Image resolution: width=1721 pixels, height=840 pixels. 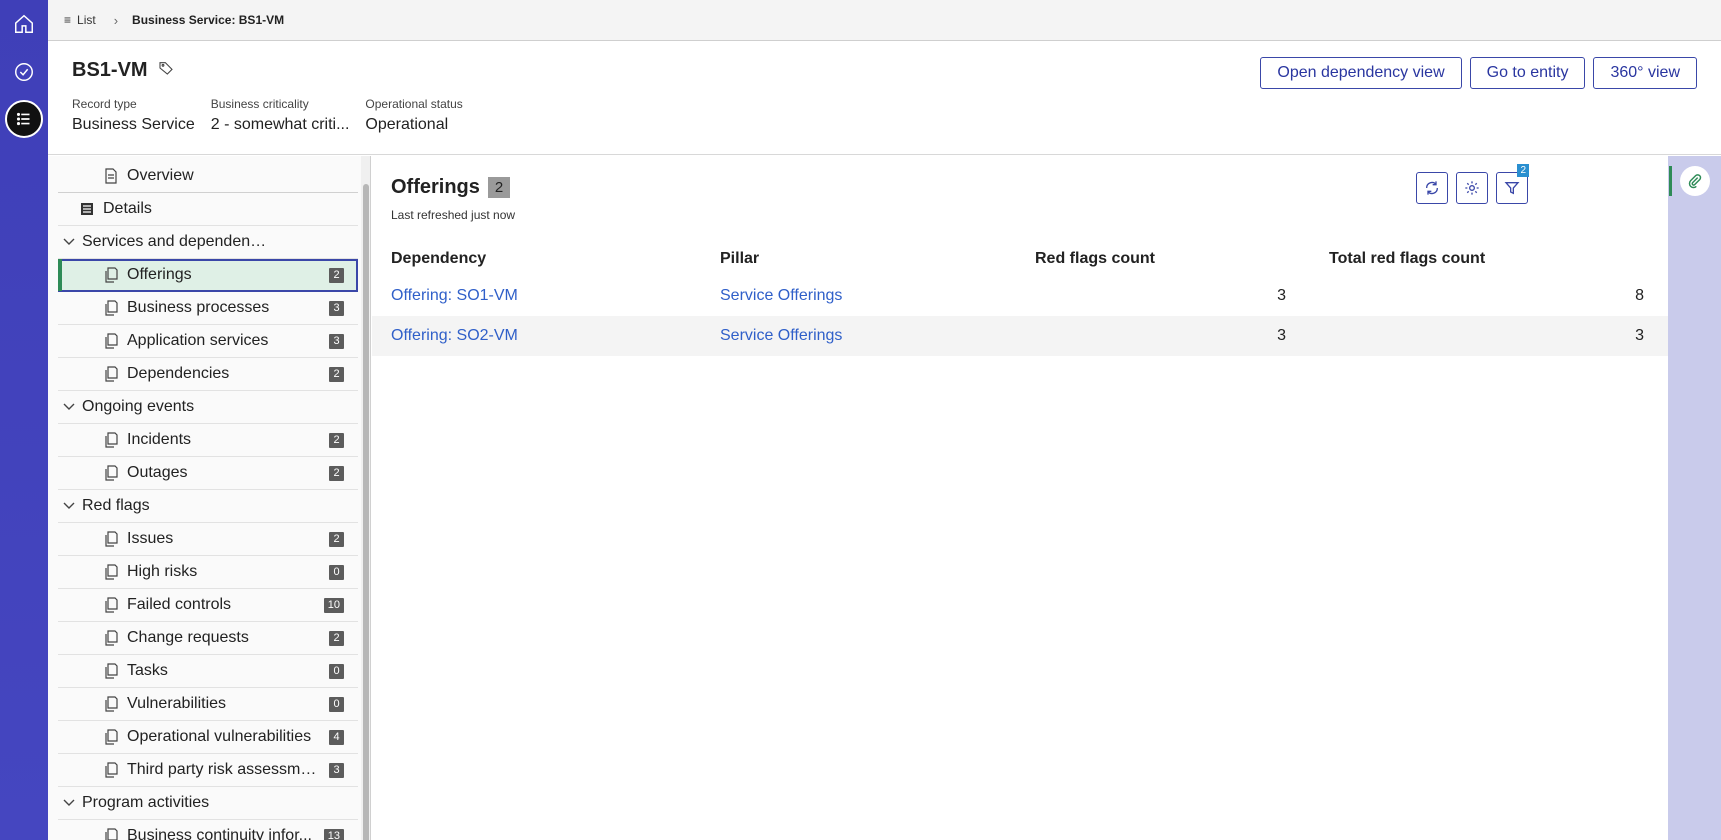 I want to click on sidebar-item-outages: Outages 2, so click(x=208, y=473).